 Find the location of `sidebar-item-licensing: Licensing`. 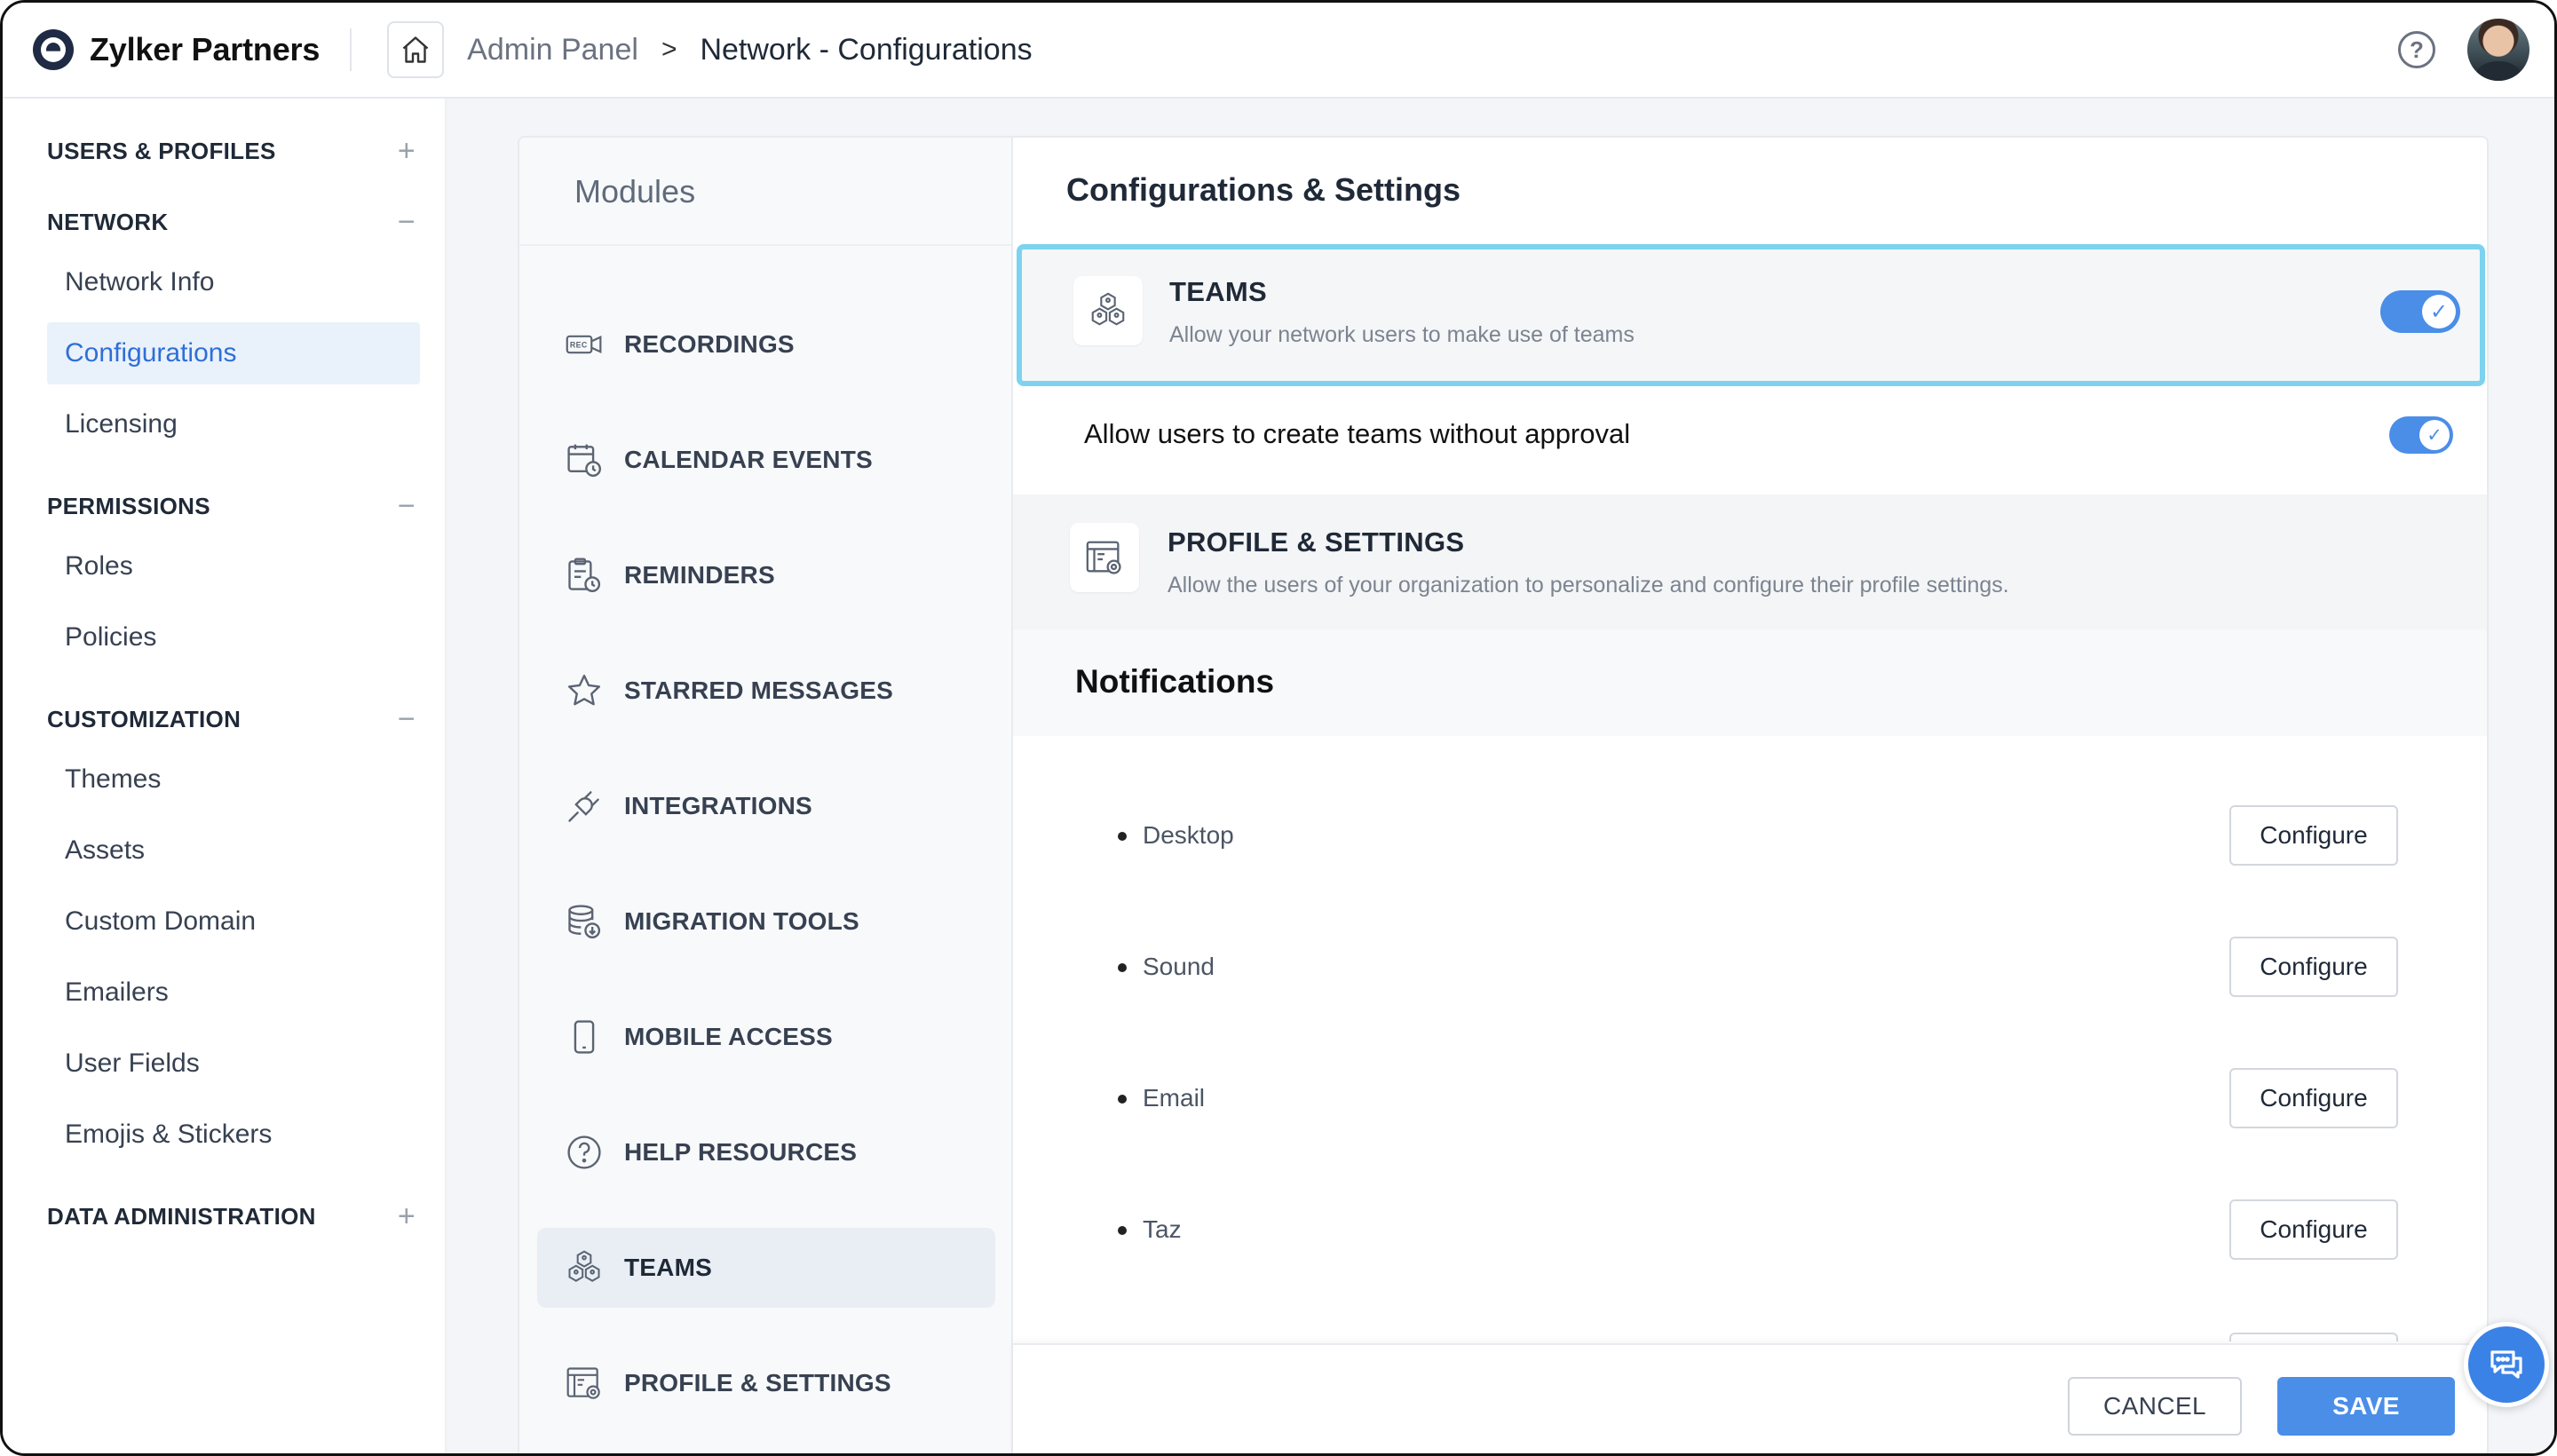

sidebar-item-licensing: Licensing is located at coordinates (233, 424).